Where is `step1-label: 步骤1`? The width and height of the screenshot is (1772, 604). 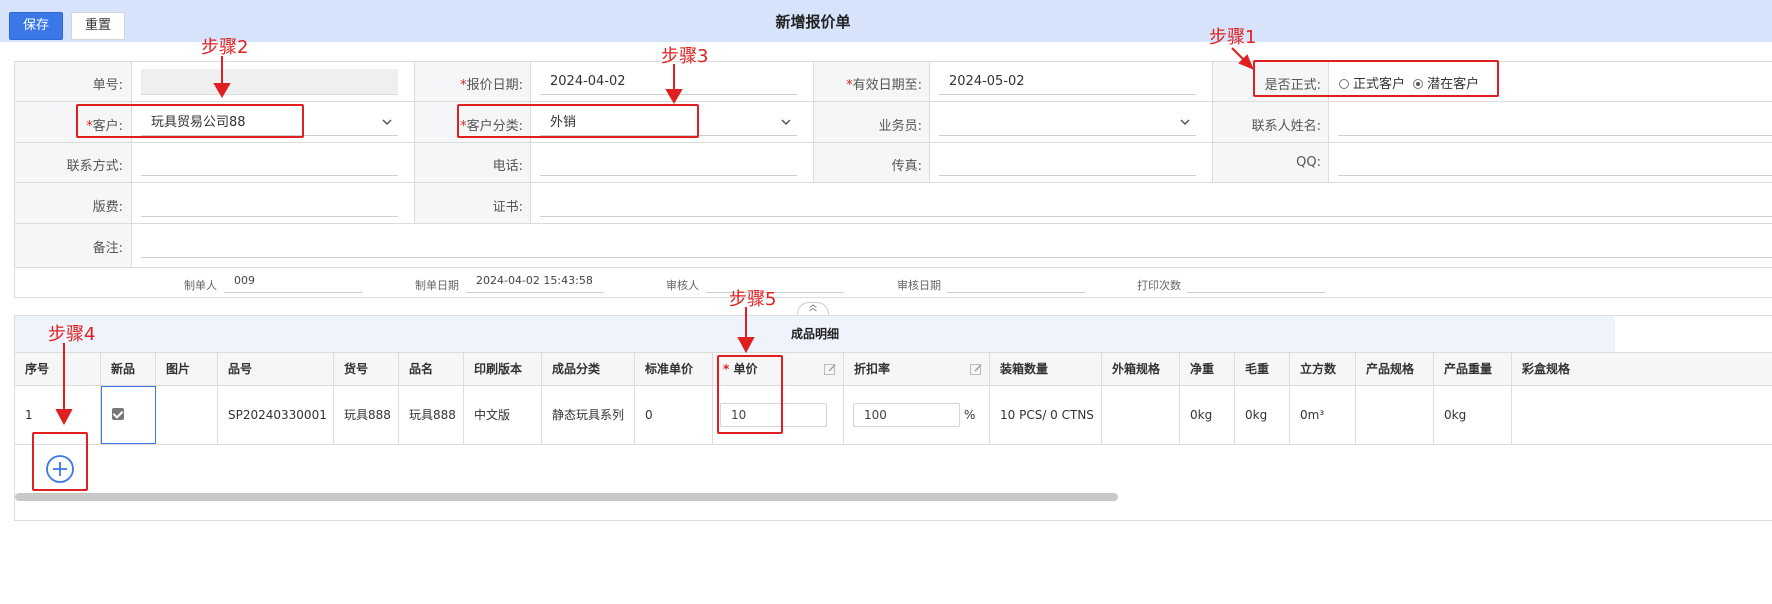
step1-label: 步骤1 is located at coordinates (1233, 37).